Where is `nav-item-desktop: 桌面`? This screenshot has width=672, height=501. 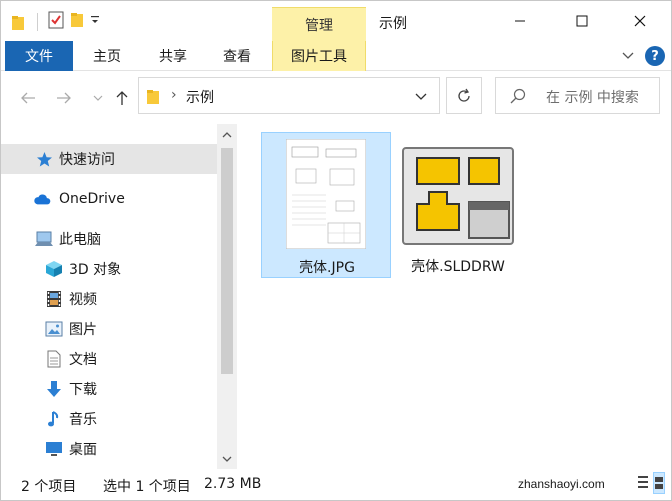
nav-item-desktop: 桌面 is located at coordinates (109, 449).